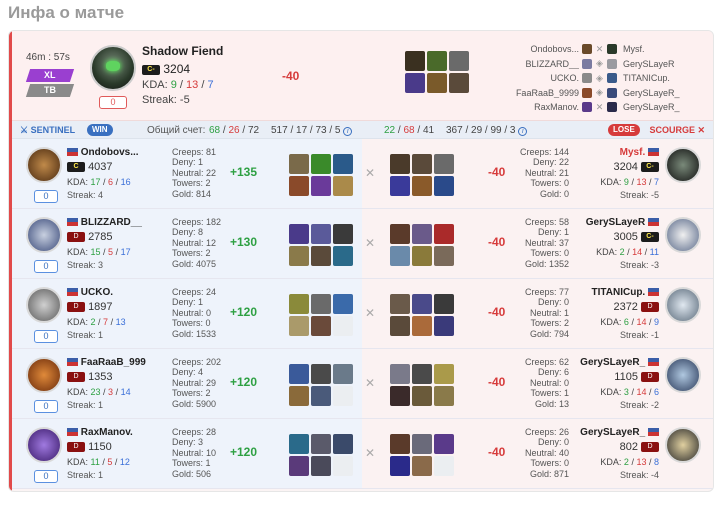 The image size is (724, 512). I want to click on list-item: FaaRaaB_9999 ◈ GerySLayeR_, so click(602, 93).